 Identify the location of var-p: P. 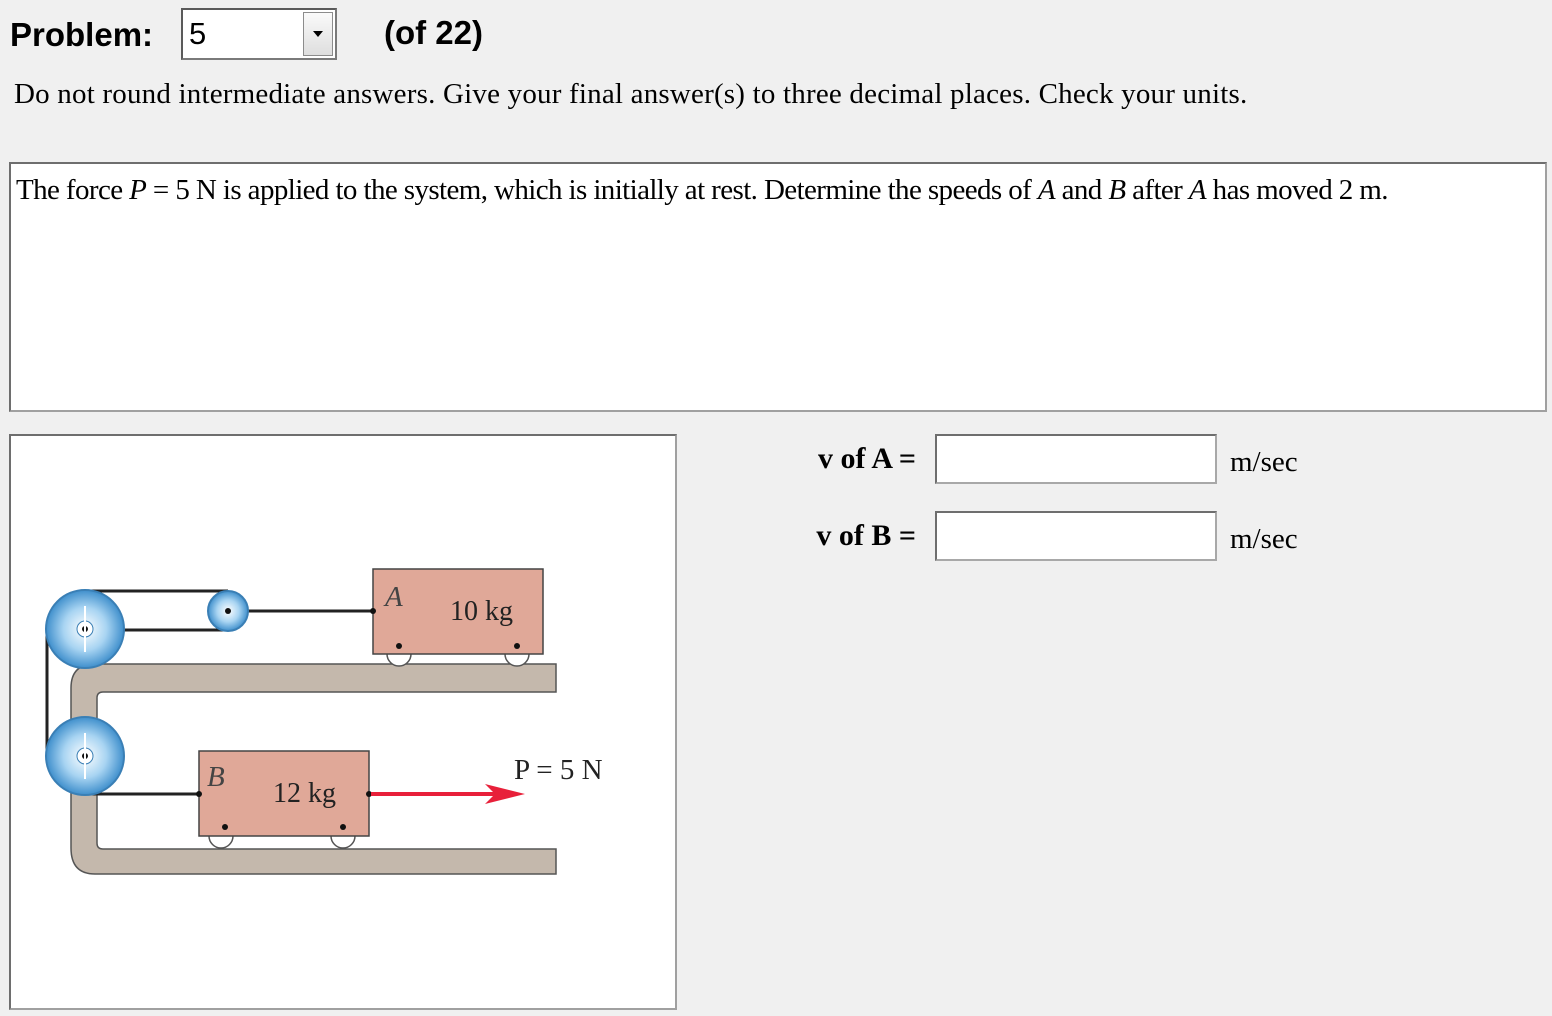
(138, 190).